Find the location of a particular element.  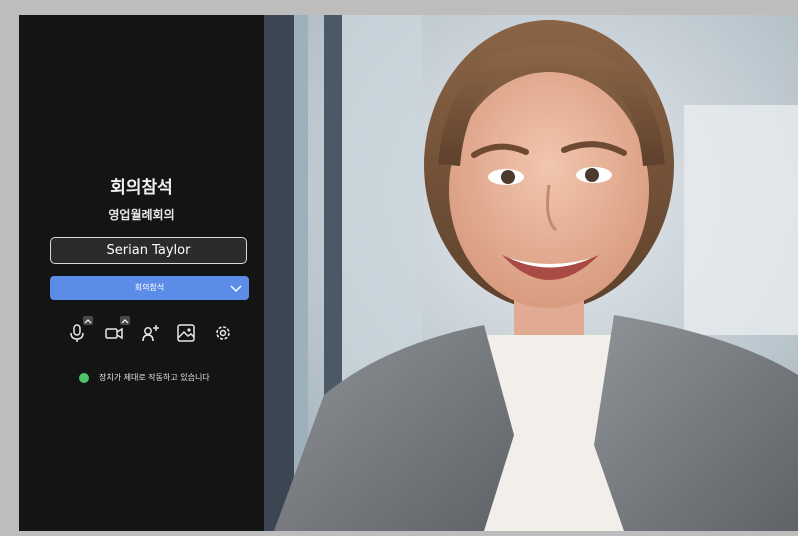

camera-options-caret is located at coordinates (125, 320).